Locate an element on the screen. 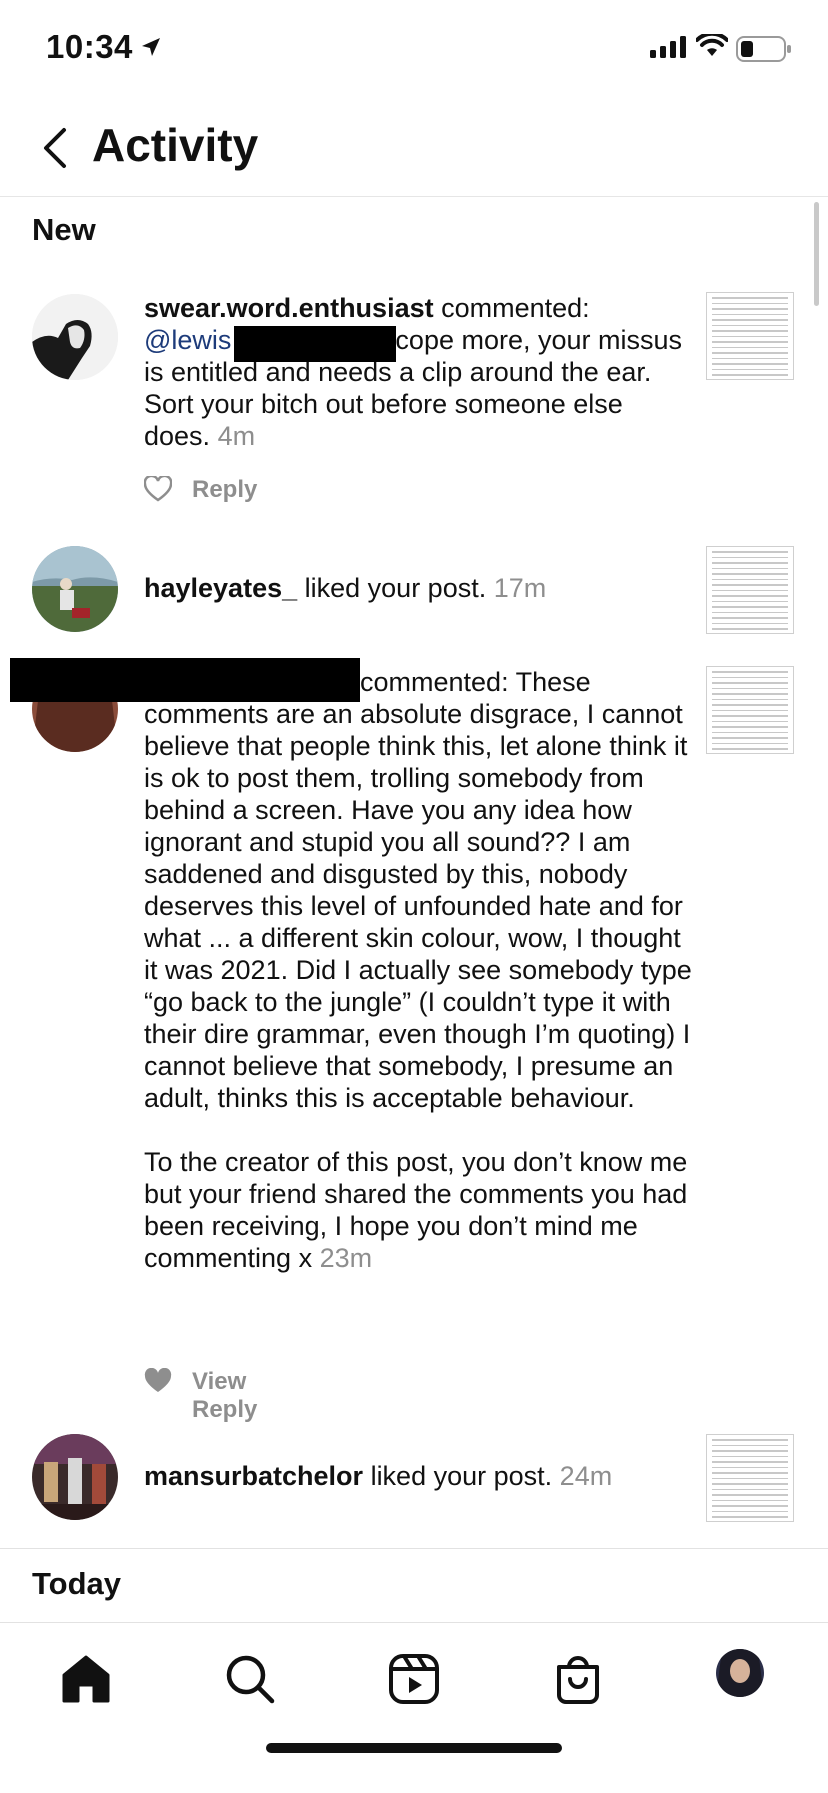 The image size is (828, 1793). cellular-signal-icon is located at coordinates (668, 47).